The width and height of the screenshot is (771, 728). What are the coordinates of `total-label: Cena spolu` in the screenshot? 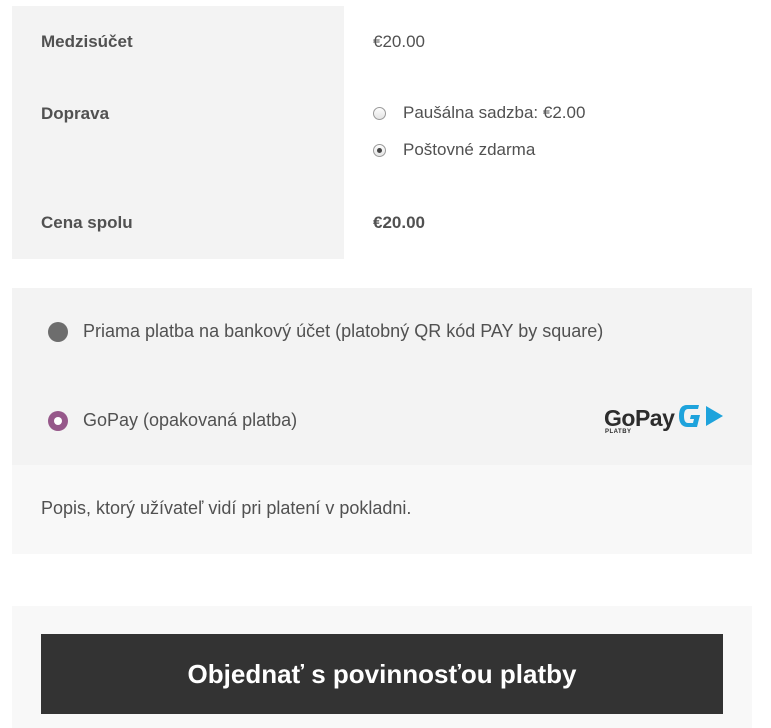 It's located at (87, 222).